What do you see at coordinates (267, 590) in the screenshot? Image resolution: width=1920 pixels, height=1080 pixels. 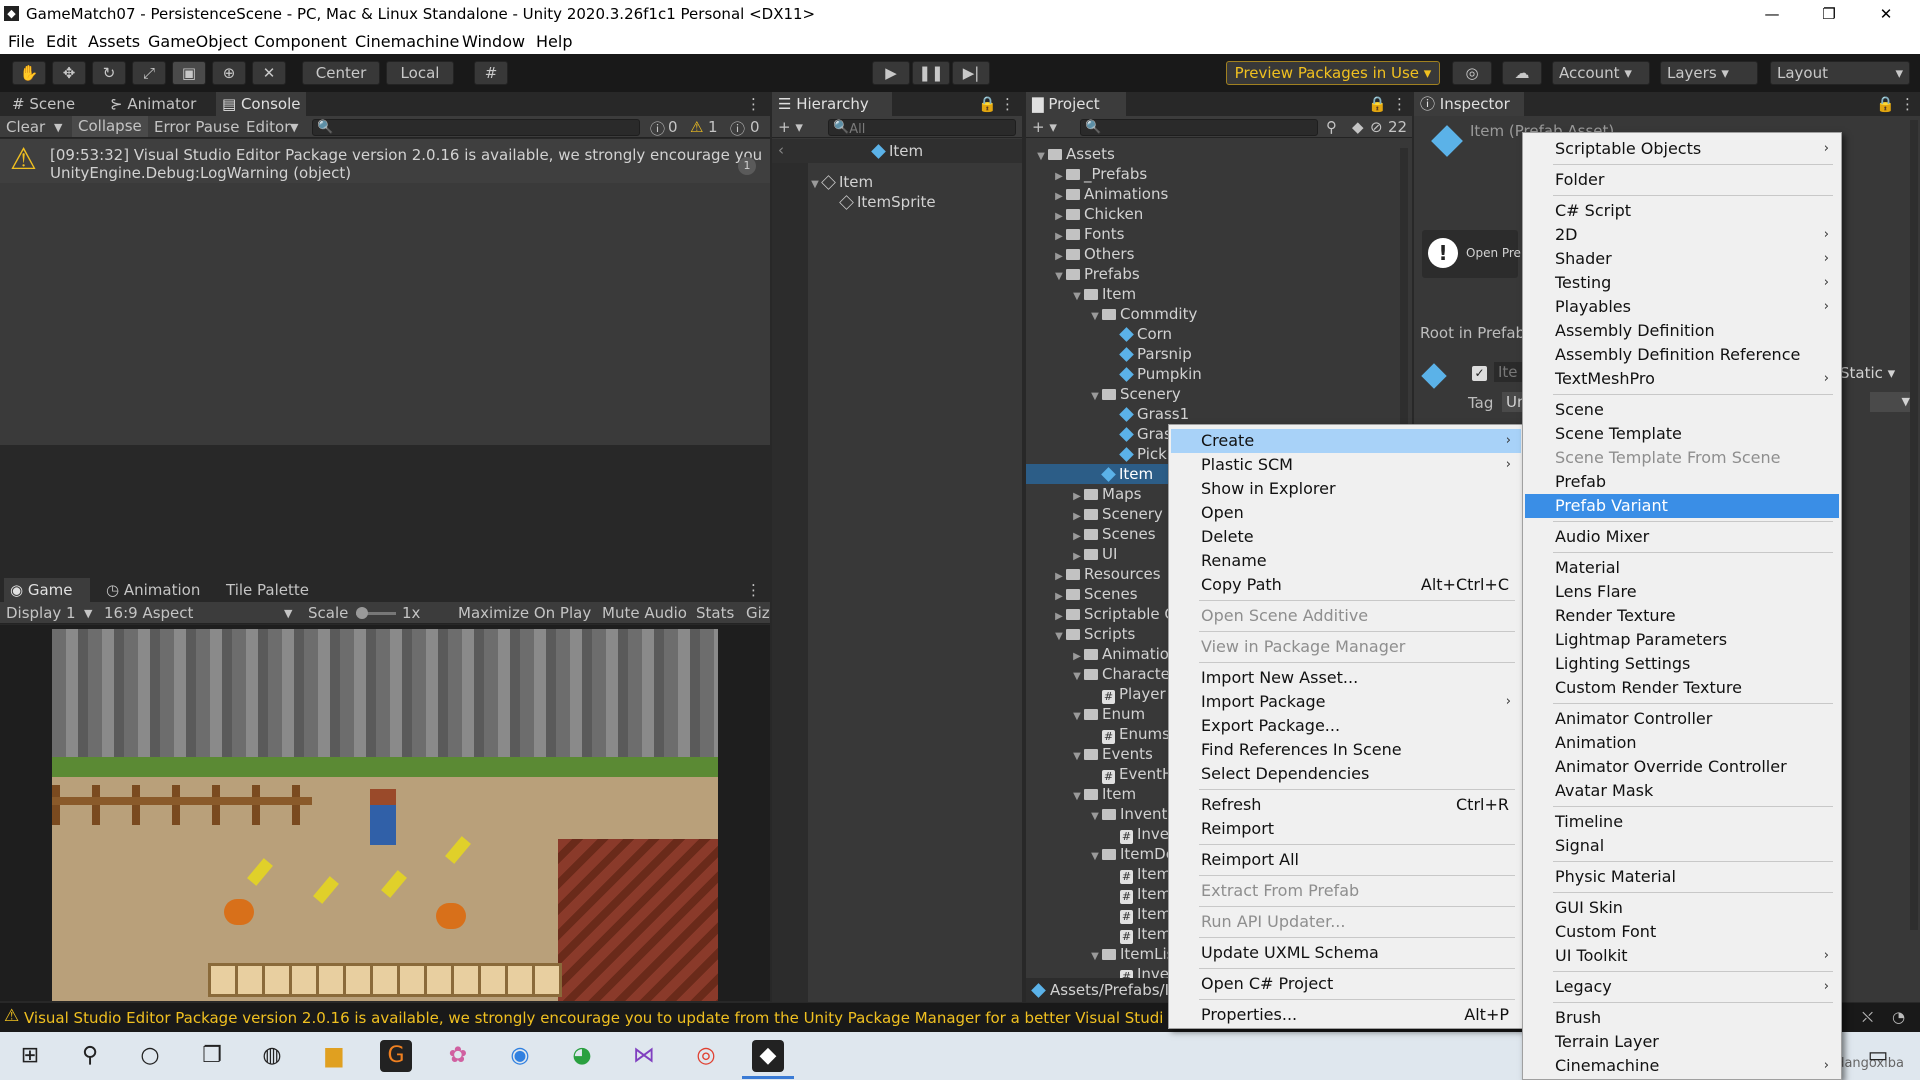 I see `tab-tile-palette: Tile Palette` at bounding box center [267, 590].